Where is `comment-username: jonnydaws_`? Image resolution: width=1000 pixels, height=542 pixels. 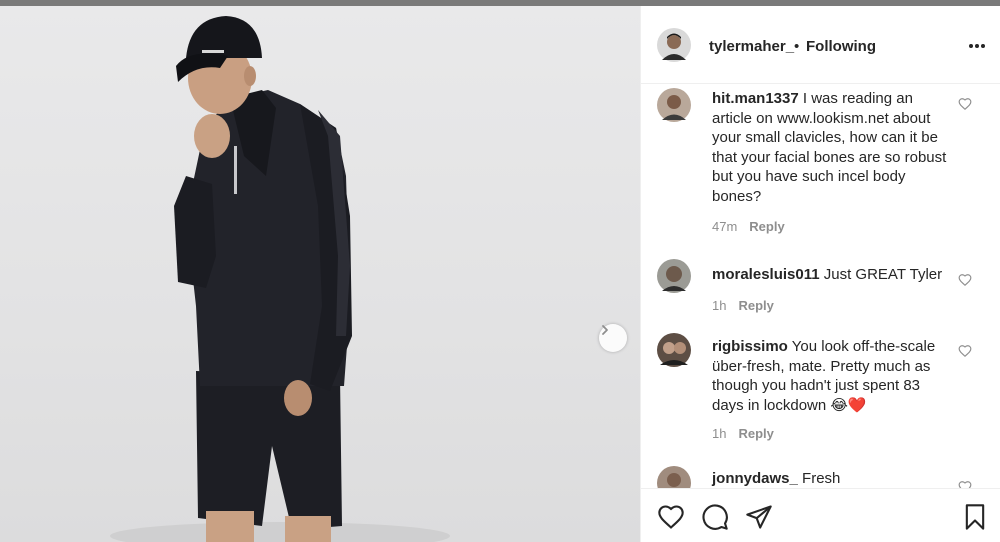 comment-username: jonnydaws_ is located at coordinates (755, 478).